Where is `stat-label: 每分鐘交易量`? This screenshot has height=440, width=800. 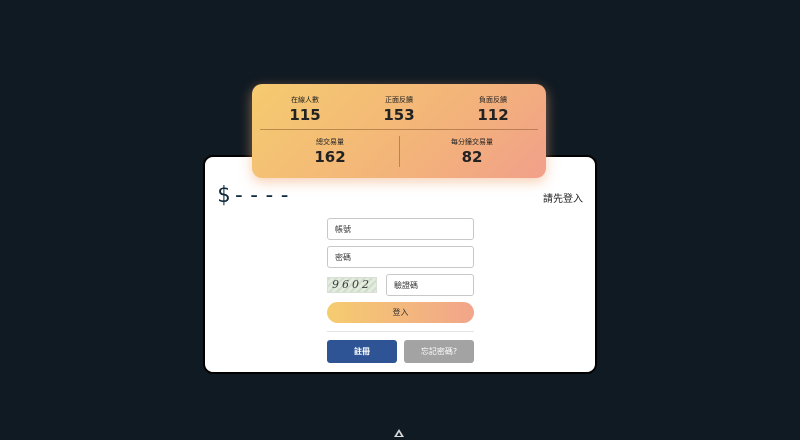 stat-label: 每分鐘交易量 is located at coordinates (472, 142).